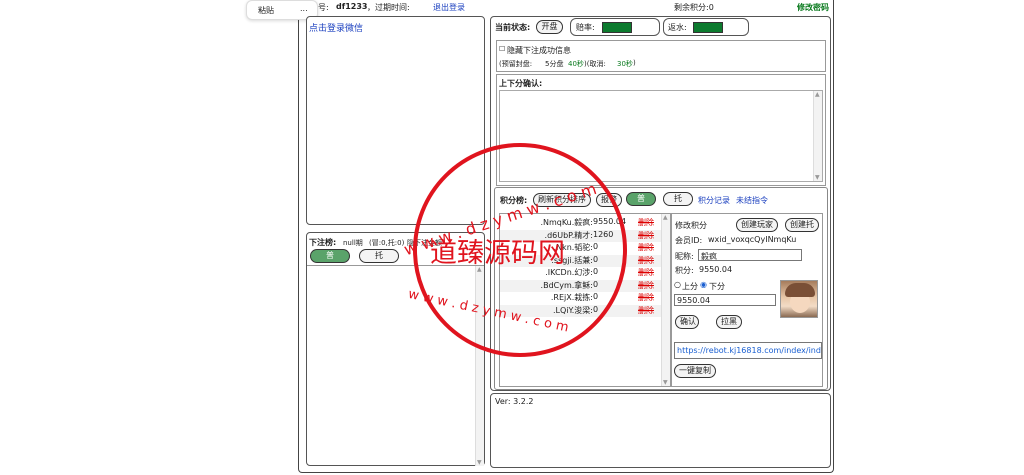 Image resolution: width=1024 pixels, height=475 pixels. I want to click on points-row-name: .d6UbP.精才:, so click(568, 235).